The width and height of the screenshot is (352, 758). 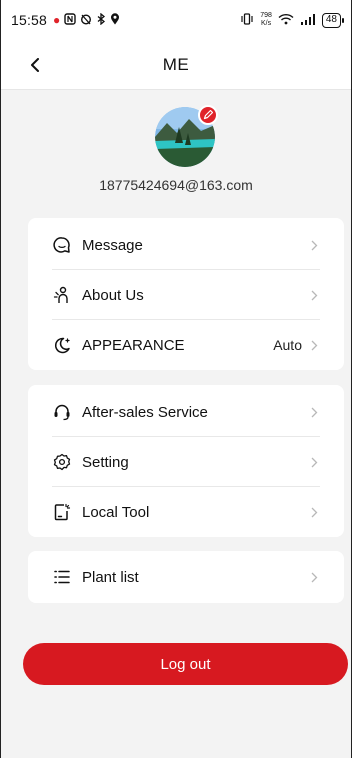 I want to click on alarm-off-icon, so click(x=86, y=20).